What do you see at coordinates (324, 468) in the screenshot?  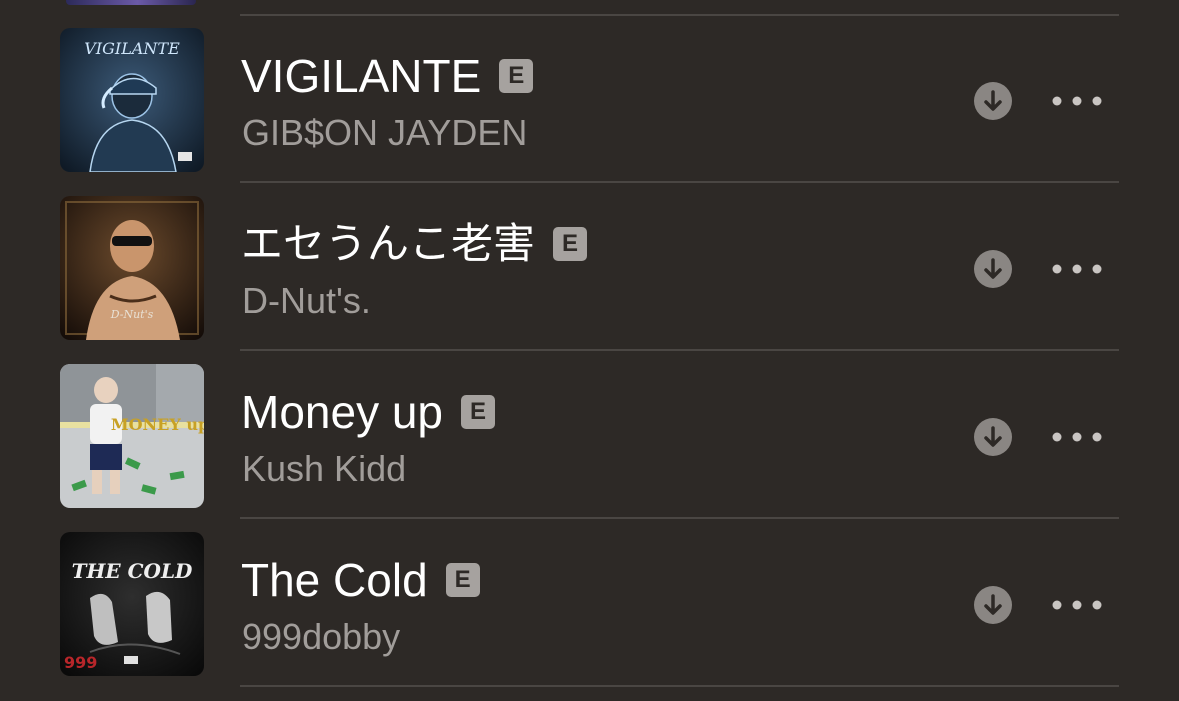 I see `track-artist: Kush Kidd` at bounding box center [324, 468].